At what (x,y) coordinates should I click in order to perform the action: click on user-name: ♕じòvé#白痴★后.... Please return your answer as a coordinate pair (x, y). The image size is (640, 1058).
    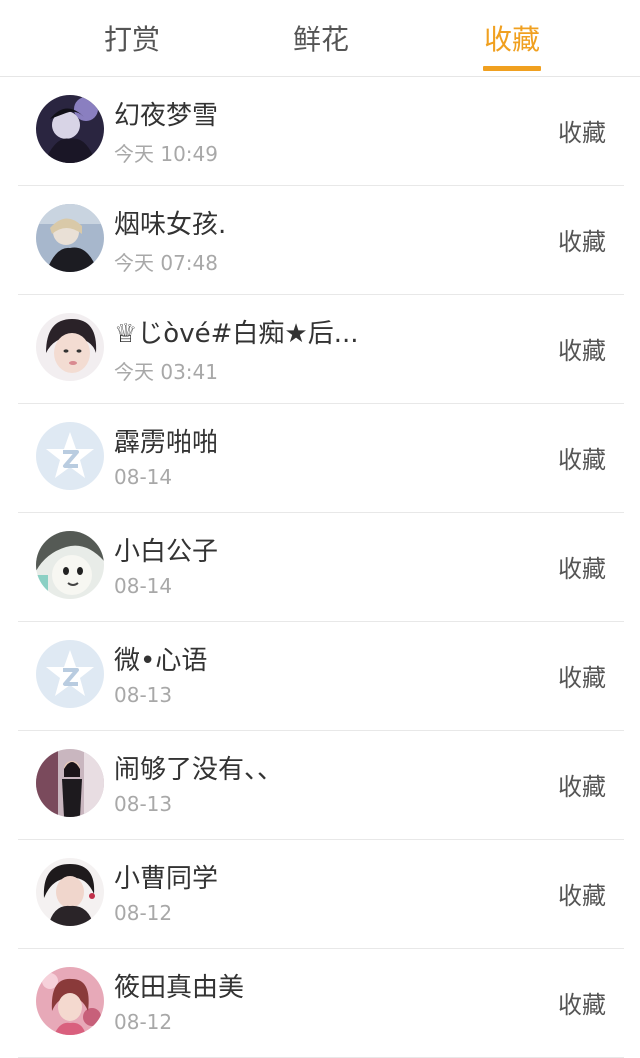
    Looking at the image, I should click on (236, 334).